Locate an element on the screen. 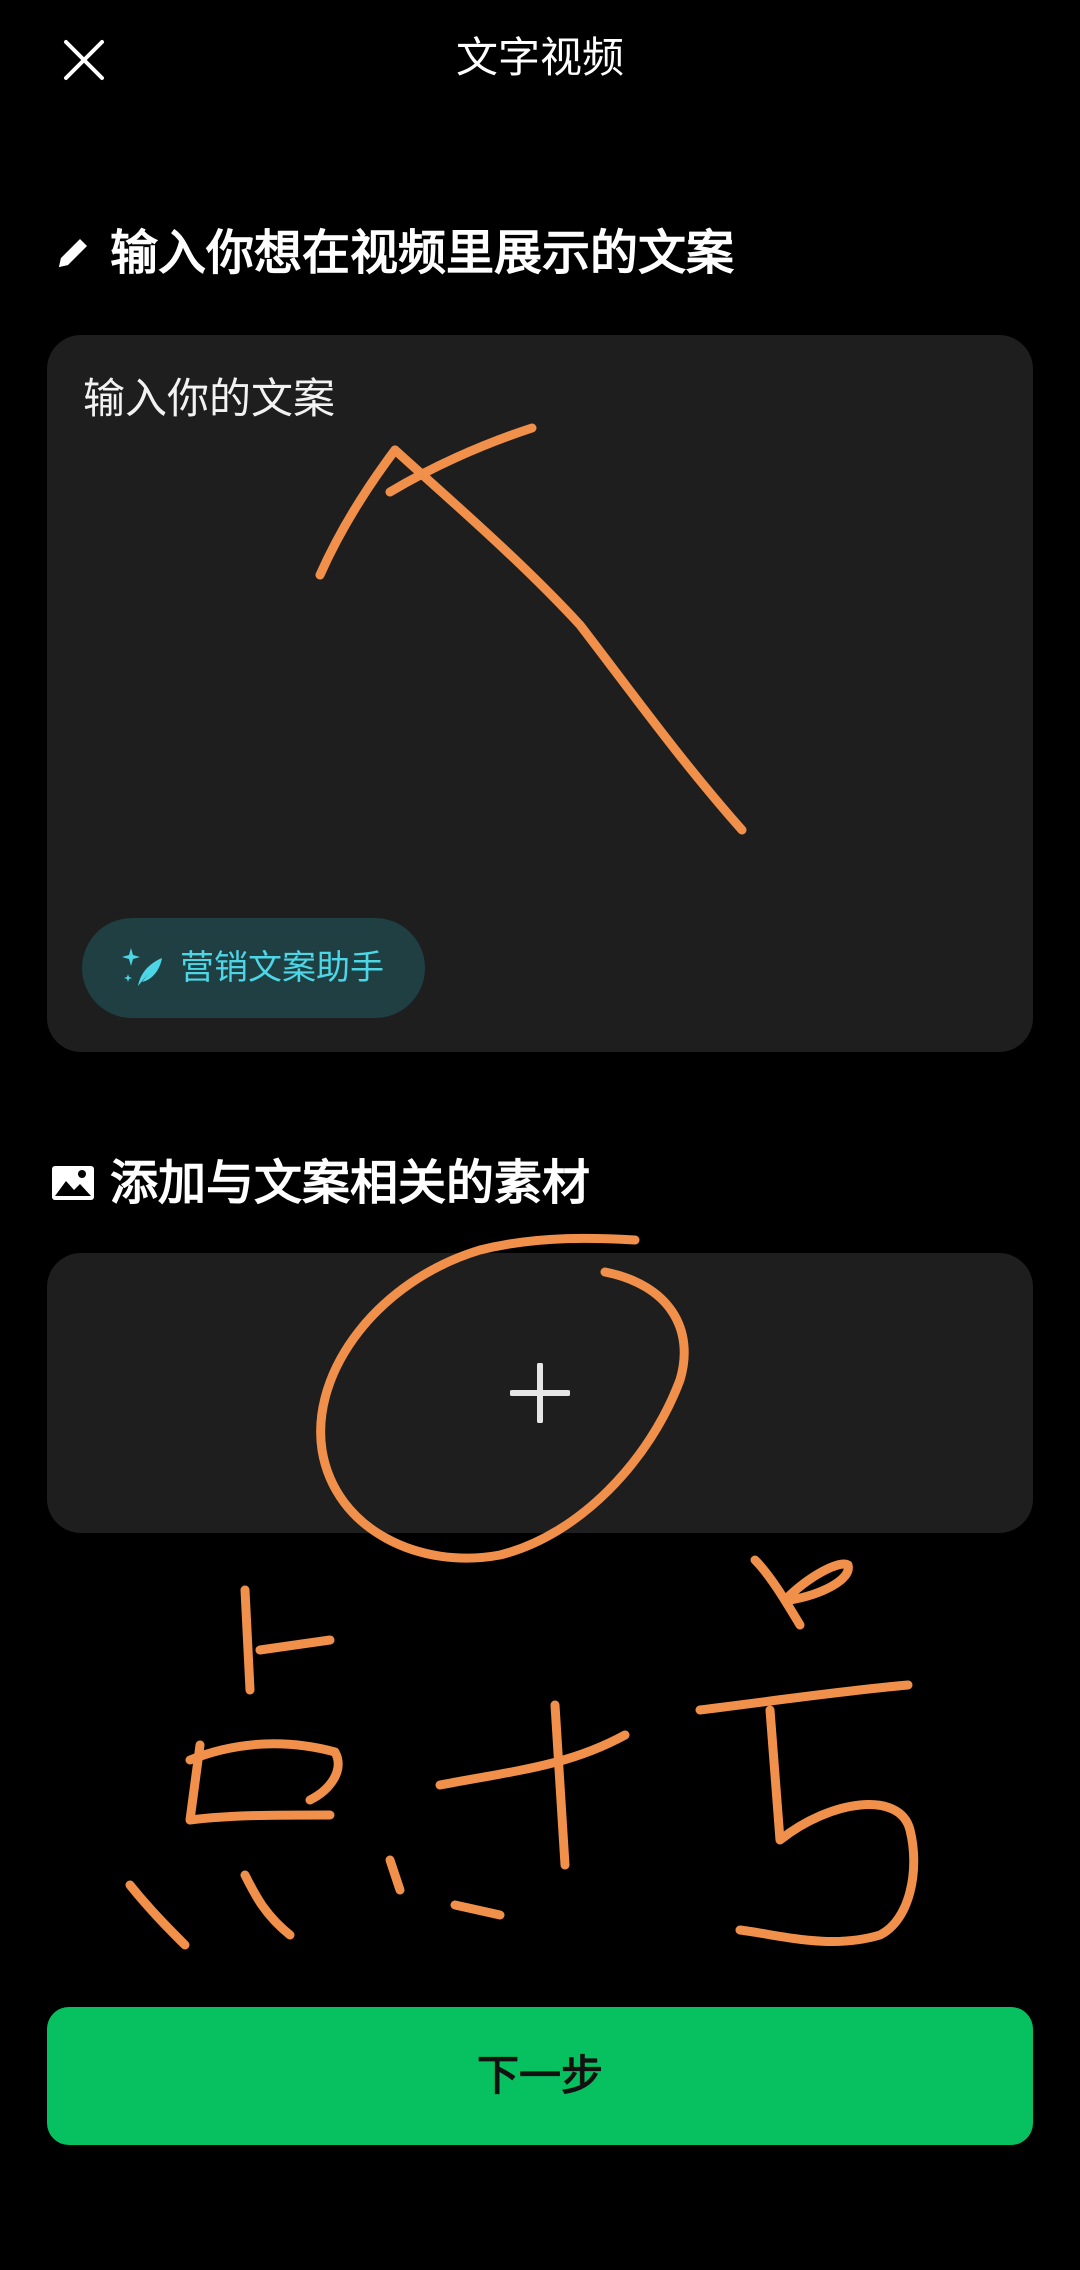 The image size is (1080, 2270). sparkle-quill-icon is located at coordinates (144, 968).